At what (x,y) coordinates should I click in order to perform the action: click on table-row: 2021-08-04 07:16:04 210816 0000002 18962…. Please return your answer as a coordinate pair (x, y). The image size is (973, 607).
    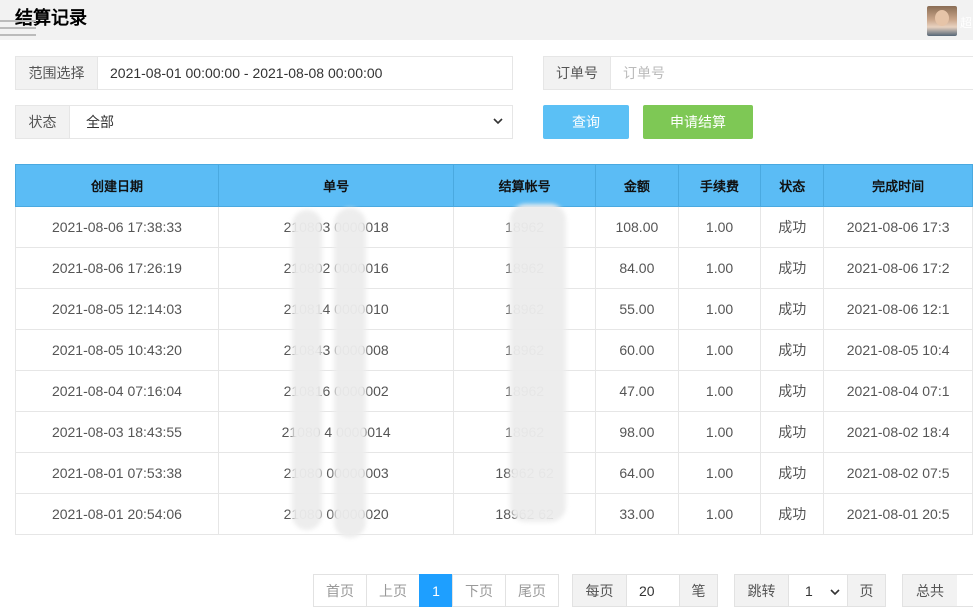
    Looking at the image, I should click on (494, 391).